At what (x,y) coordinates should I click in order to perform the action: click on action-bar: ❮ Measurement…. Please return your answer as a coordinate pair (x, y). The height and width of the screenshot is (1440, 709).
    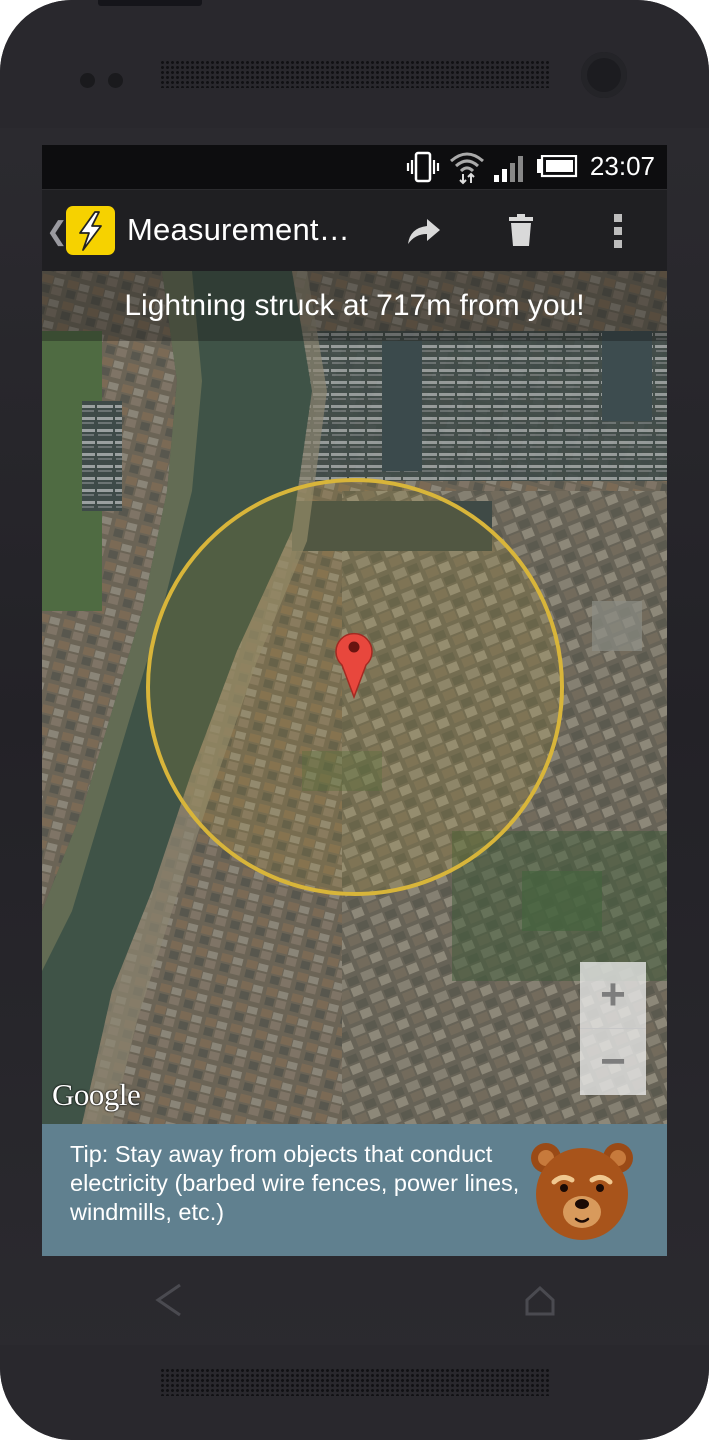
    Looking at the image, I should click on (354, 230).